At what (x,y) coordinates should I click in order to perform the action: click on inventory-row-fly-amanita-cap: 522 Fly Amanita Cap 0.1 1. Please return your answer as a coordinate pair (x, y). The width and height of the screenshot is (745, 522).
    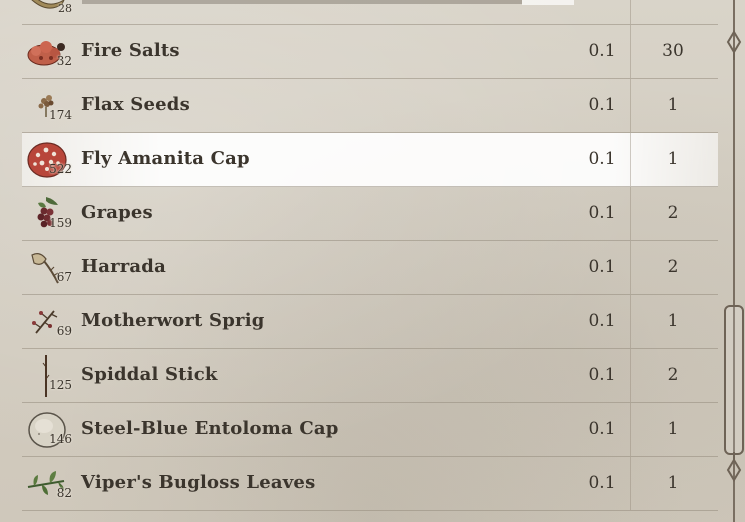
    Looking at the image, I should click on (370, 160).